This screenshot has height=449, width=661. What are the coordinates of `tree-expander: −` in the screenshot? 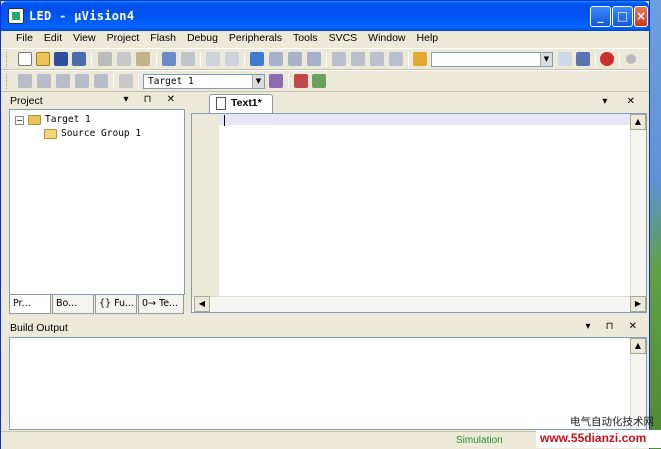 It's located at (19, 120).